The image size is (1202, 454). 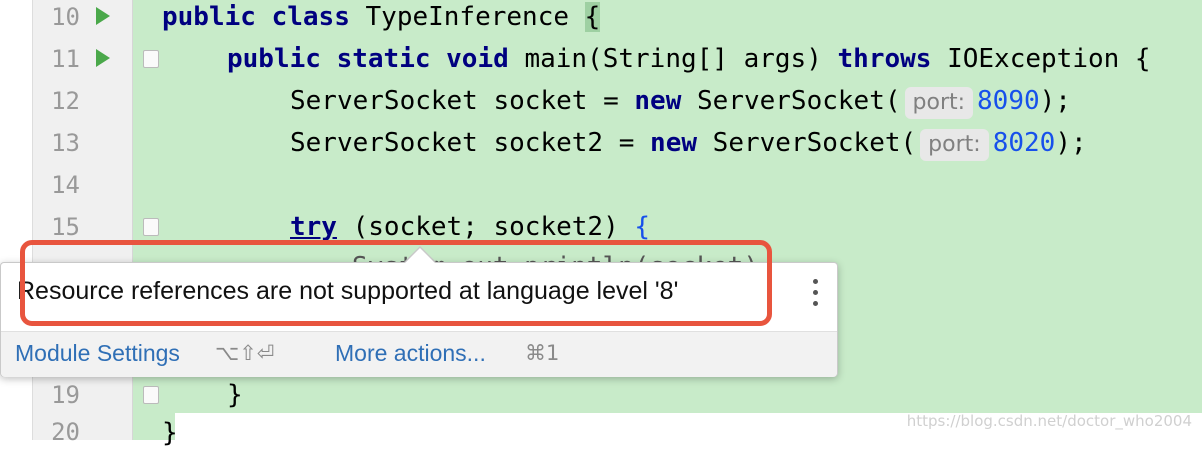 What do you see at coordinates (65, 59) in the screenshot?
I see `line-number: 11` at bounding box center [65, 59].